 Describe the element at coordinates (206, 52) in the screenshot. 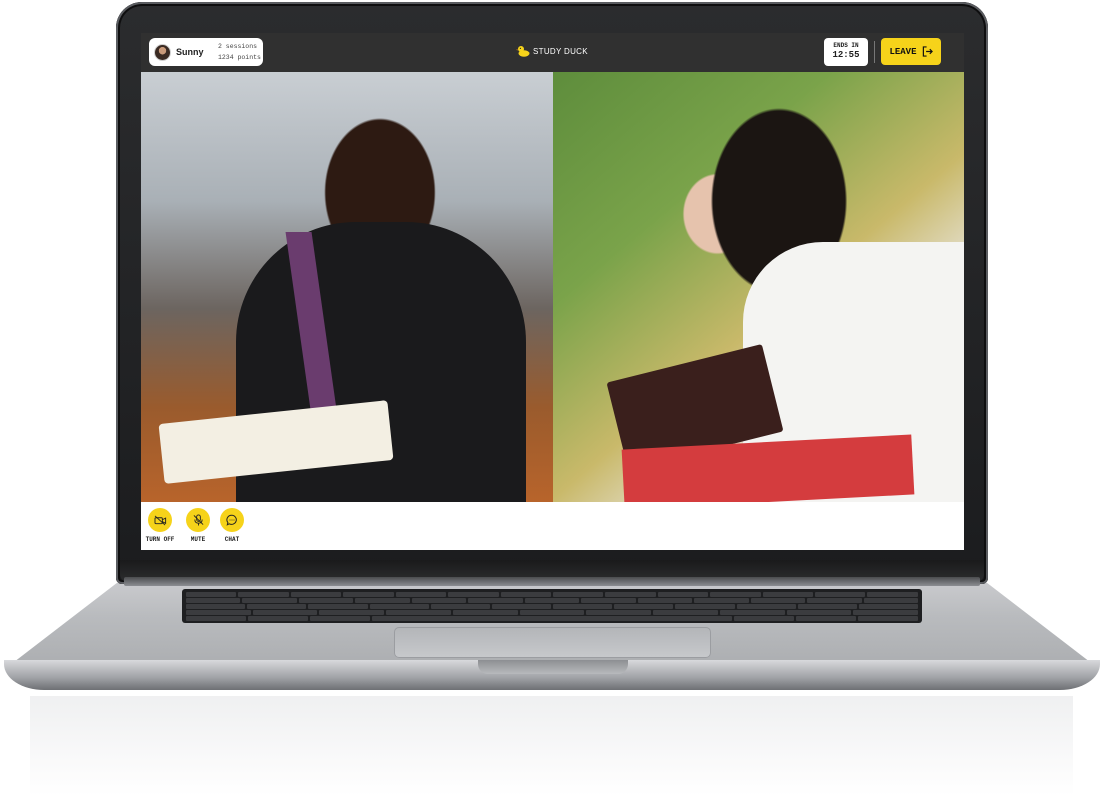

I see `user-card: Sunny 2 sessions 1234 points` at that location.